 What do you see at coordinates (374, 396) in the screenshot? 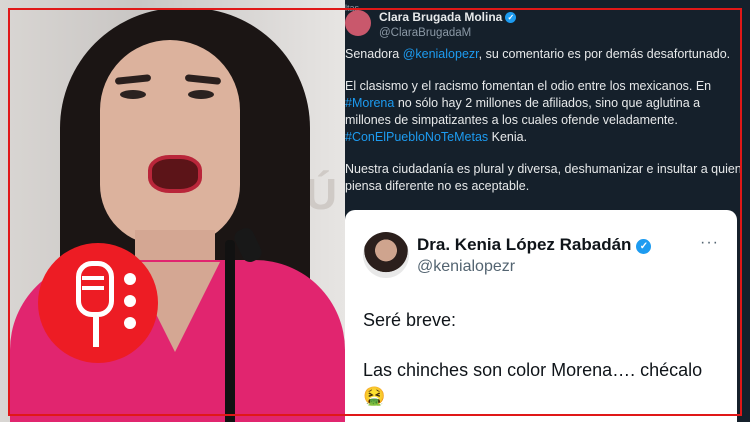
I see `vomit-emoji-icon: 🤮` at bounding box center [374, 396].